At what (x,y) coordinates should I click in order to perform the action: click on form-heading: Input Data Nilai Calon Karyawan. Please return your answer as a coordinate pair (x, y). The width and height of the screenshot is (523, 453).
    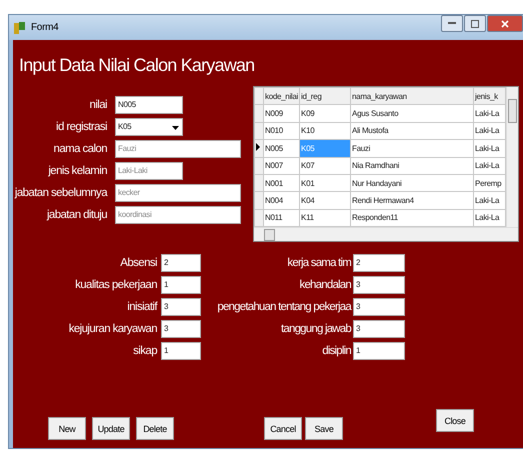
    Looking at the image, I should click on (137, 65).